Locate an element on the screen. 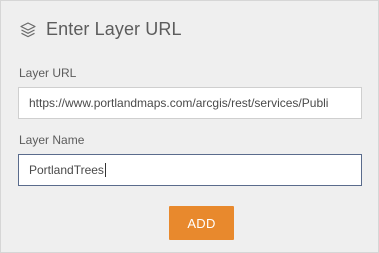 The image size is (379, 253). layer-url-label: Layer URL is located at coordinates (48, 73).